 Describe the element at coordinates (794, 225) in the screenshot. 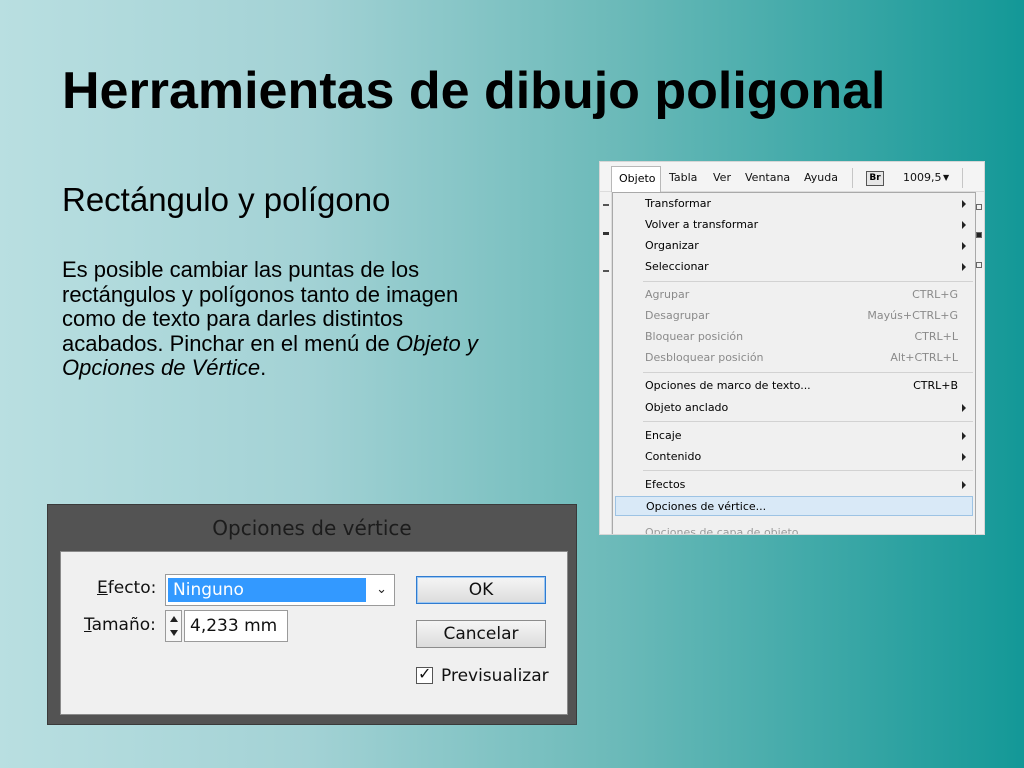

I see `menu-item-volver-a-transformar: Volver a transformar` at that location.